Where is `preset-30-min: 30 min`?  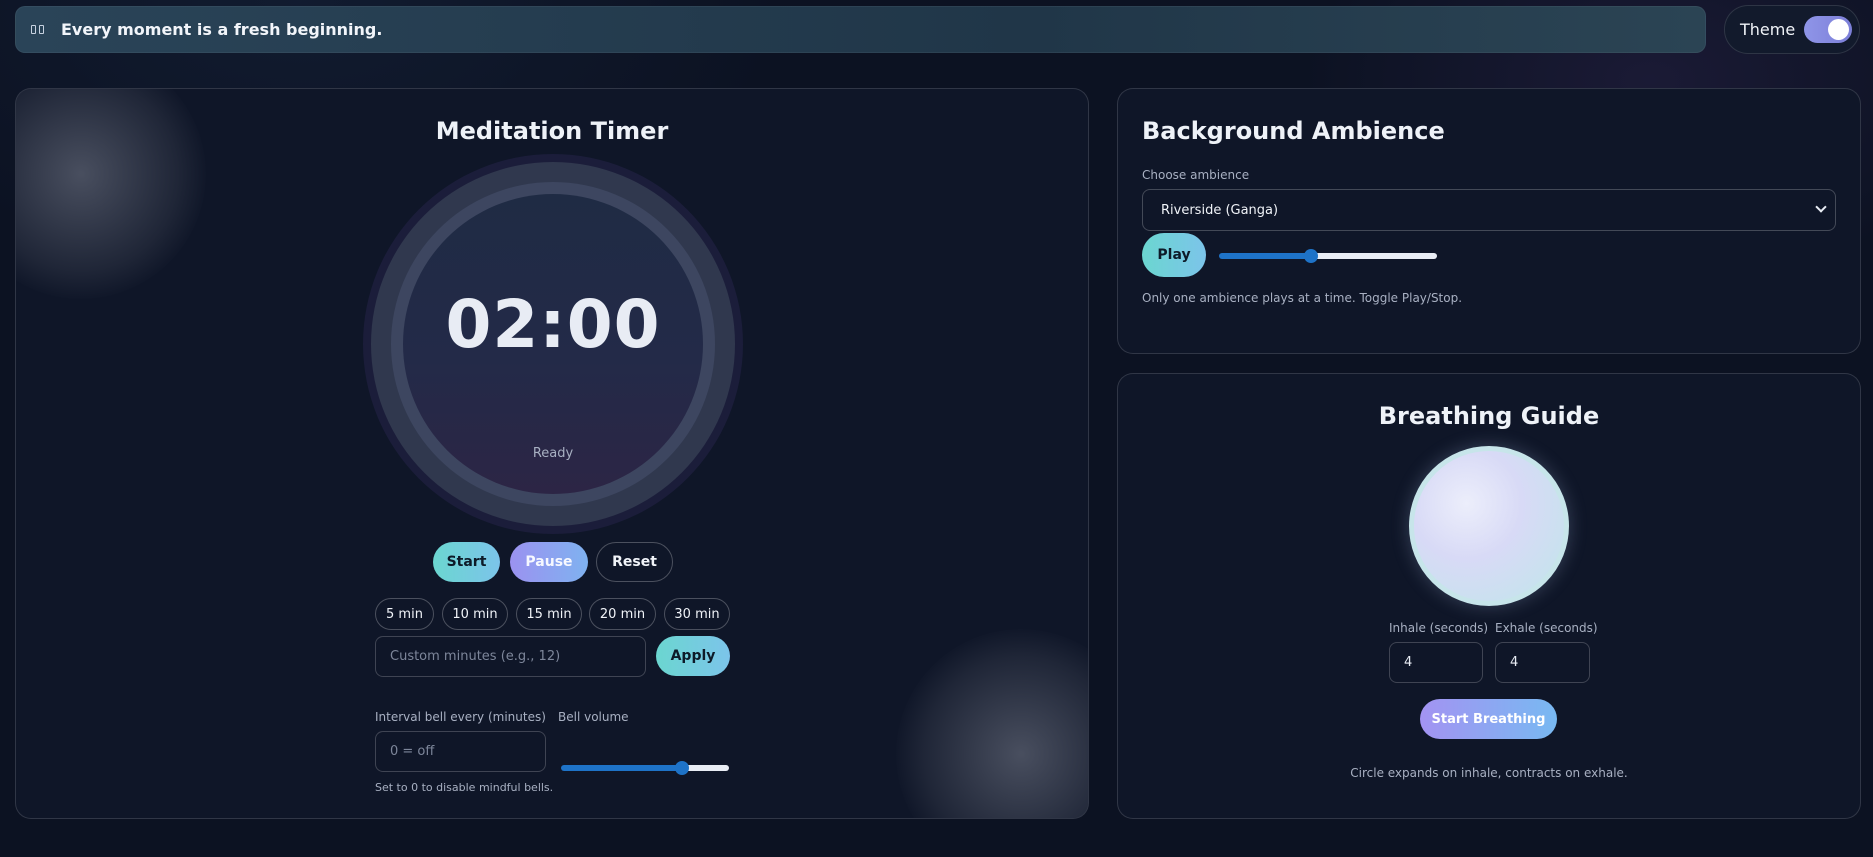
preset-30-min: 30 min is located at coordinates (697, 614).